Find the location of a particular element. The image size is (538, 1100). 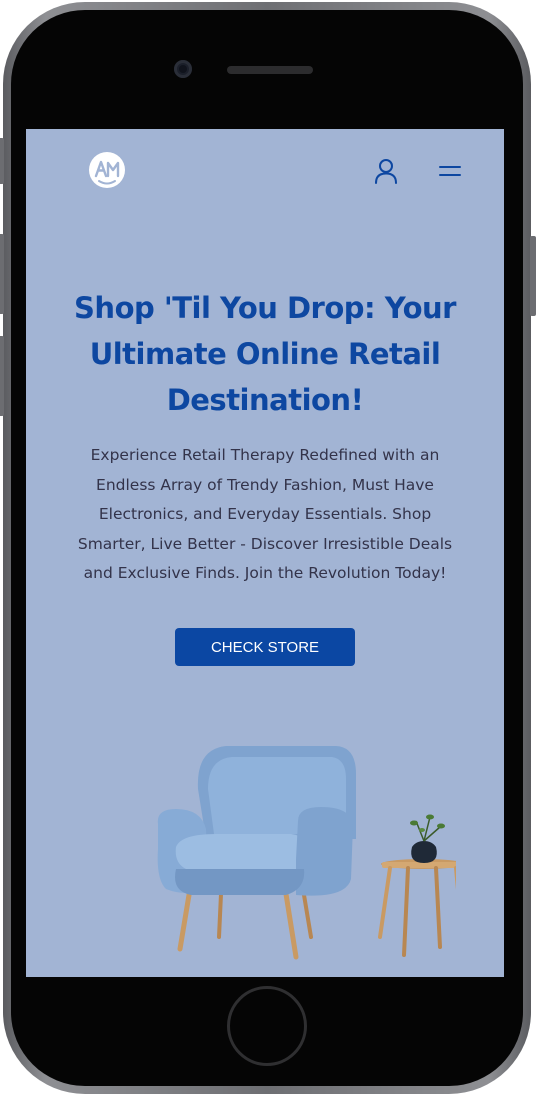

volume-down-button is located at coordinates (2, 376).